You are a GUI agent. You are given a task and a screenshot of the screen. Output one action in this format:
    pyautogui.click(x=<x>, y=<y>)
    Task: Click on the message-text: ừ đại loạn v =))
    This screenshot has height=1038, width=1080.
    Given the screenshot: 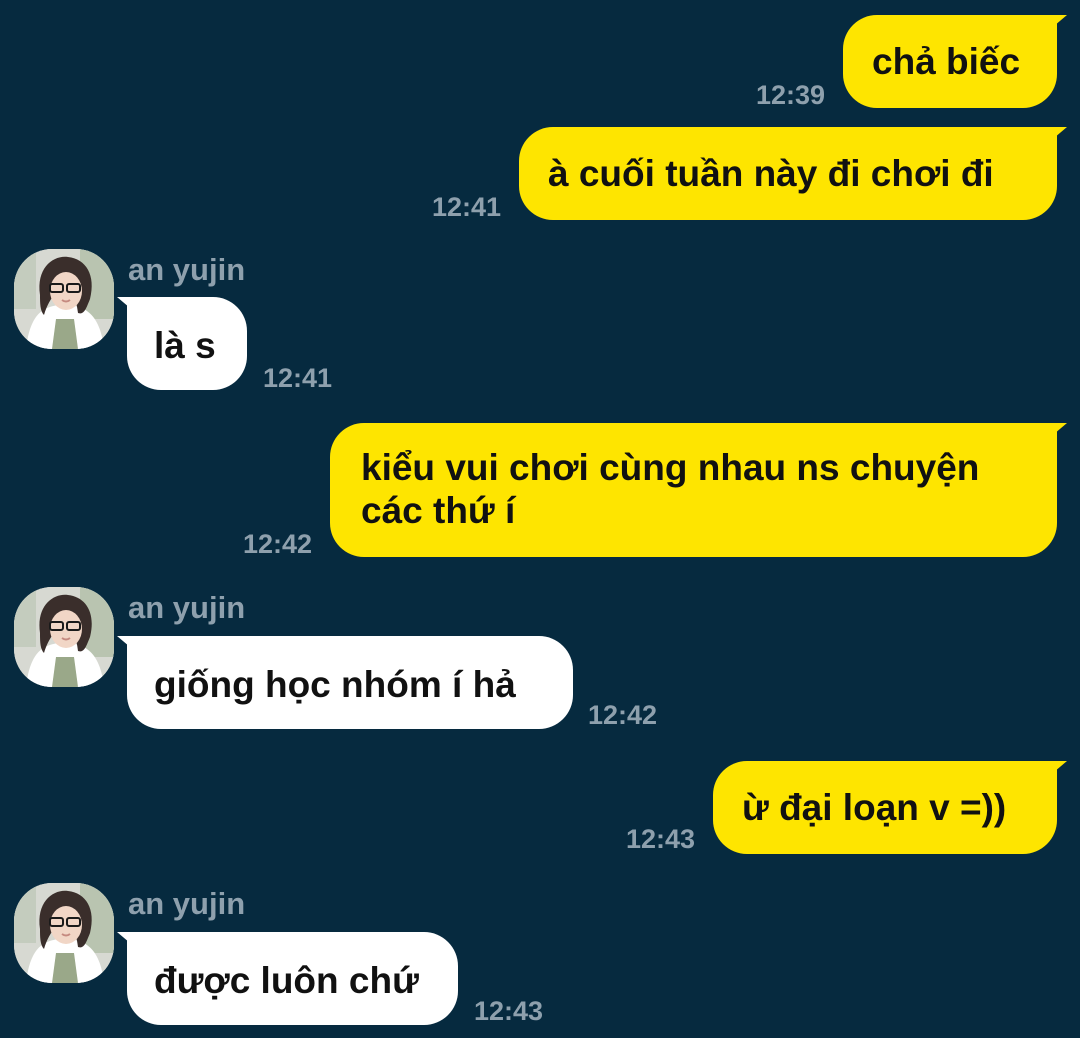 What is the action you would take?
    pyautogui.click(x=874, y=807)
    